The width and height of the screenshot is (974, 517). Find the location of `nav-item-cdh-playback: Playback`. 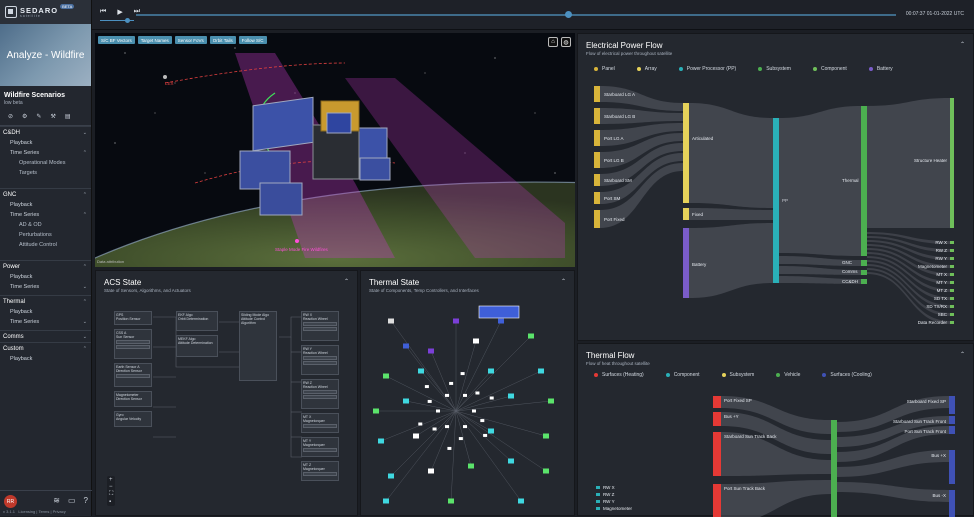

nav-item-cdh-playback: Playback is located at coordinates (45, 143).